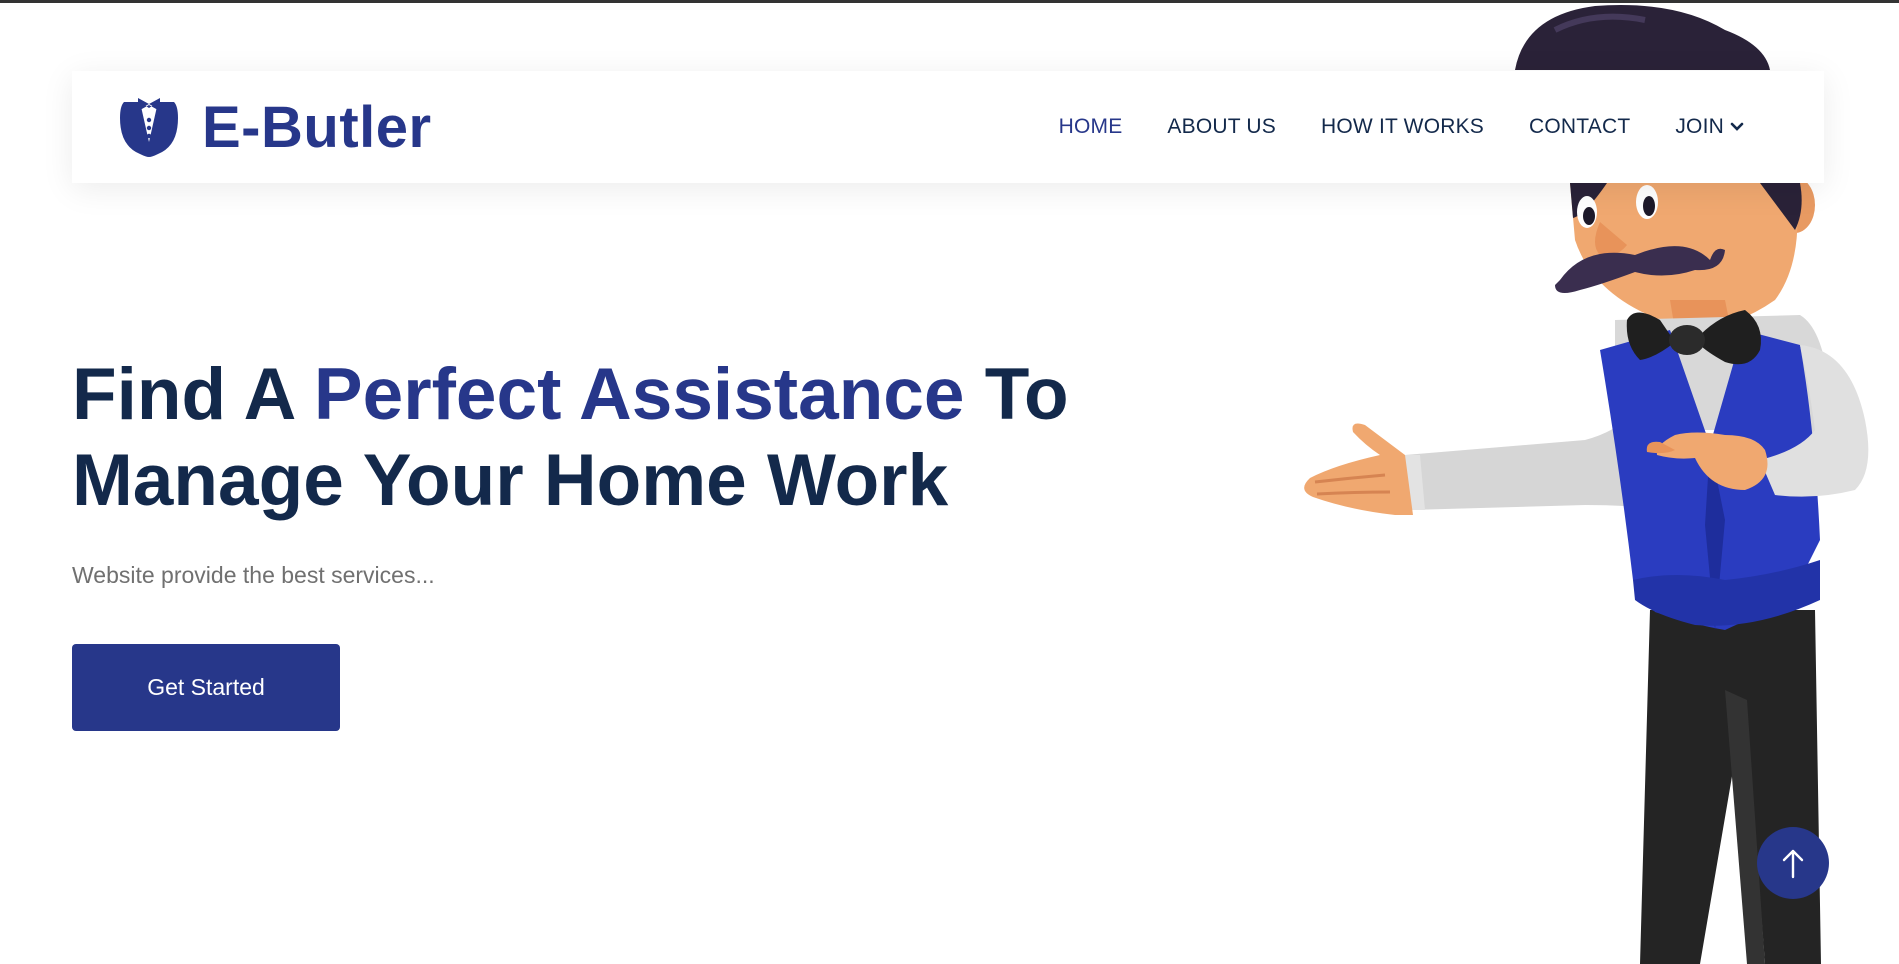 The height and width of the screenshot is (964, 1899). I want to click on brand-name: E-Butler, so click(317, 127).